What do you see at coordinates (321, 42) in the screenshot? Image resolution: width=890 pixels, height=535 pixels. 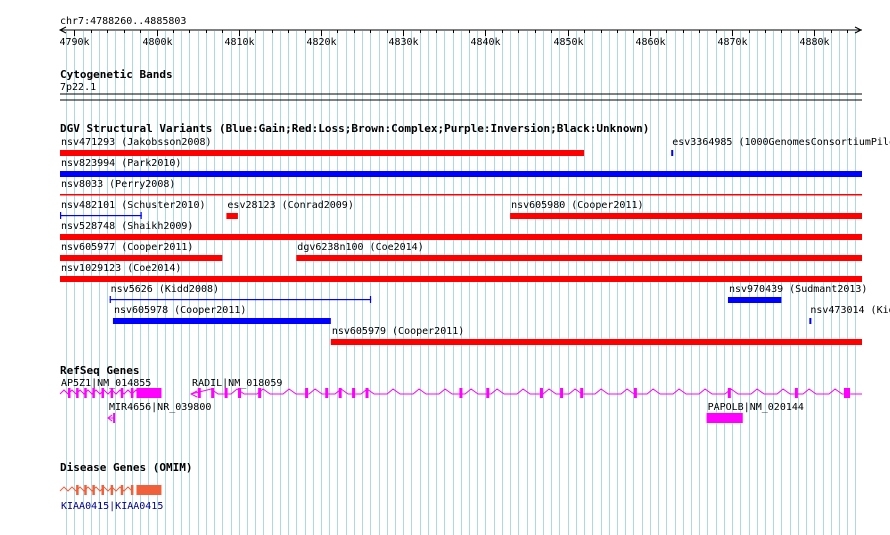 I see `ruler-tick-label: 4820k` at bounding box center [321, 42].